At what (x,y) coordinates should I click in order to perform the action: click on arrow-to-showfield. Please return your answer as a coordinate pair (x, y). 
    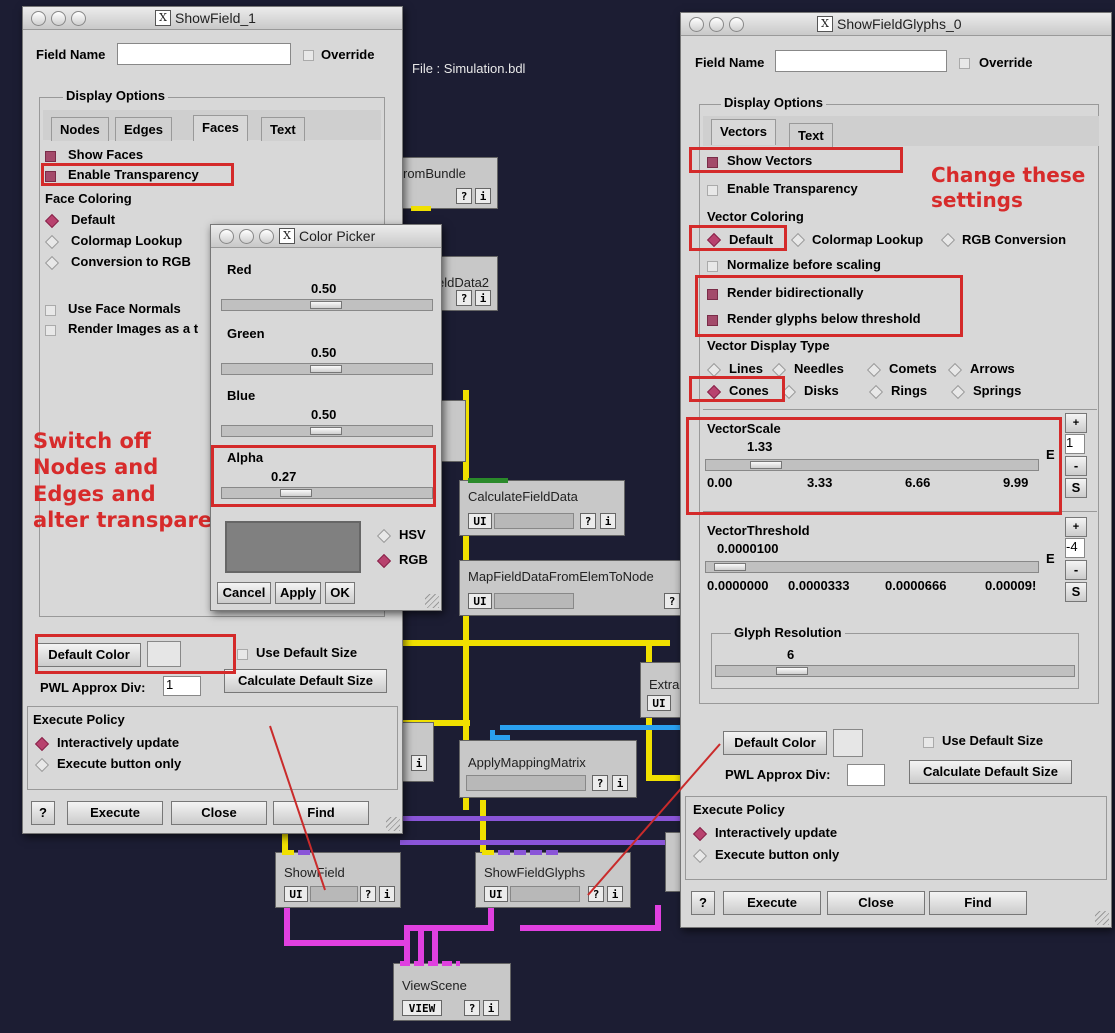
    Looking at the image, I should click on (297, 808).